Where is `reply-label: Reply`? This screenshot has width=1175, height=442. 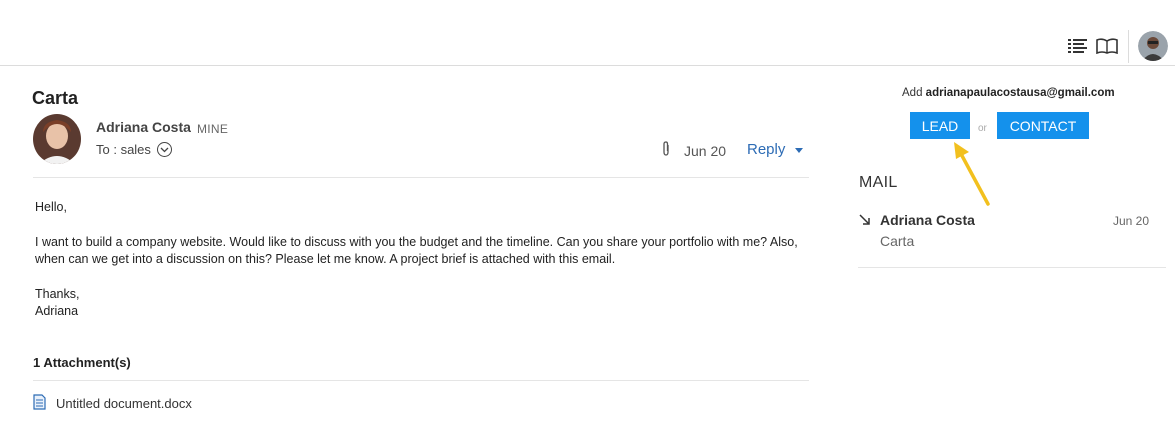
reply-label: Reply is located at coordinates (766, 149).